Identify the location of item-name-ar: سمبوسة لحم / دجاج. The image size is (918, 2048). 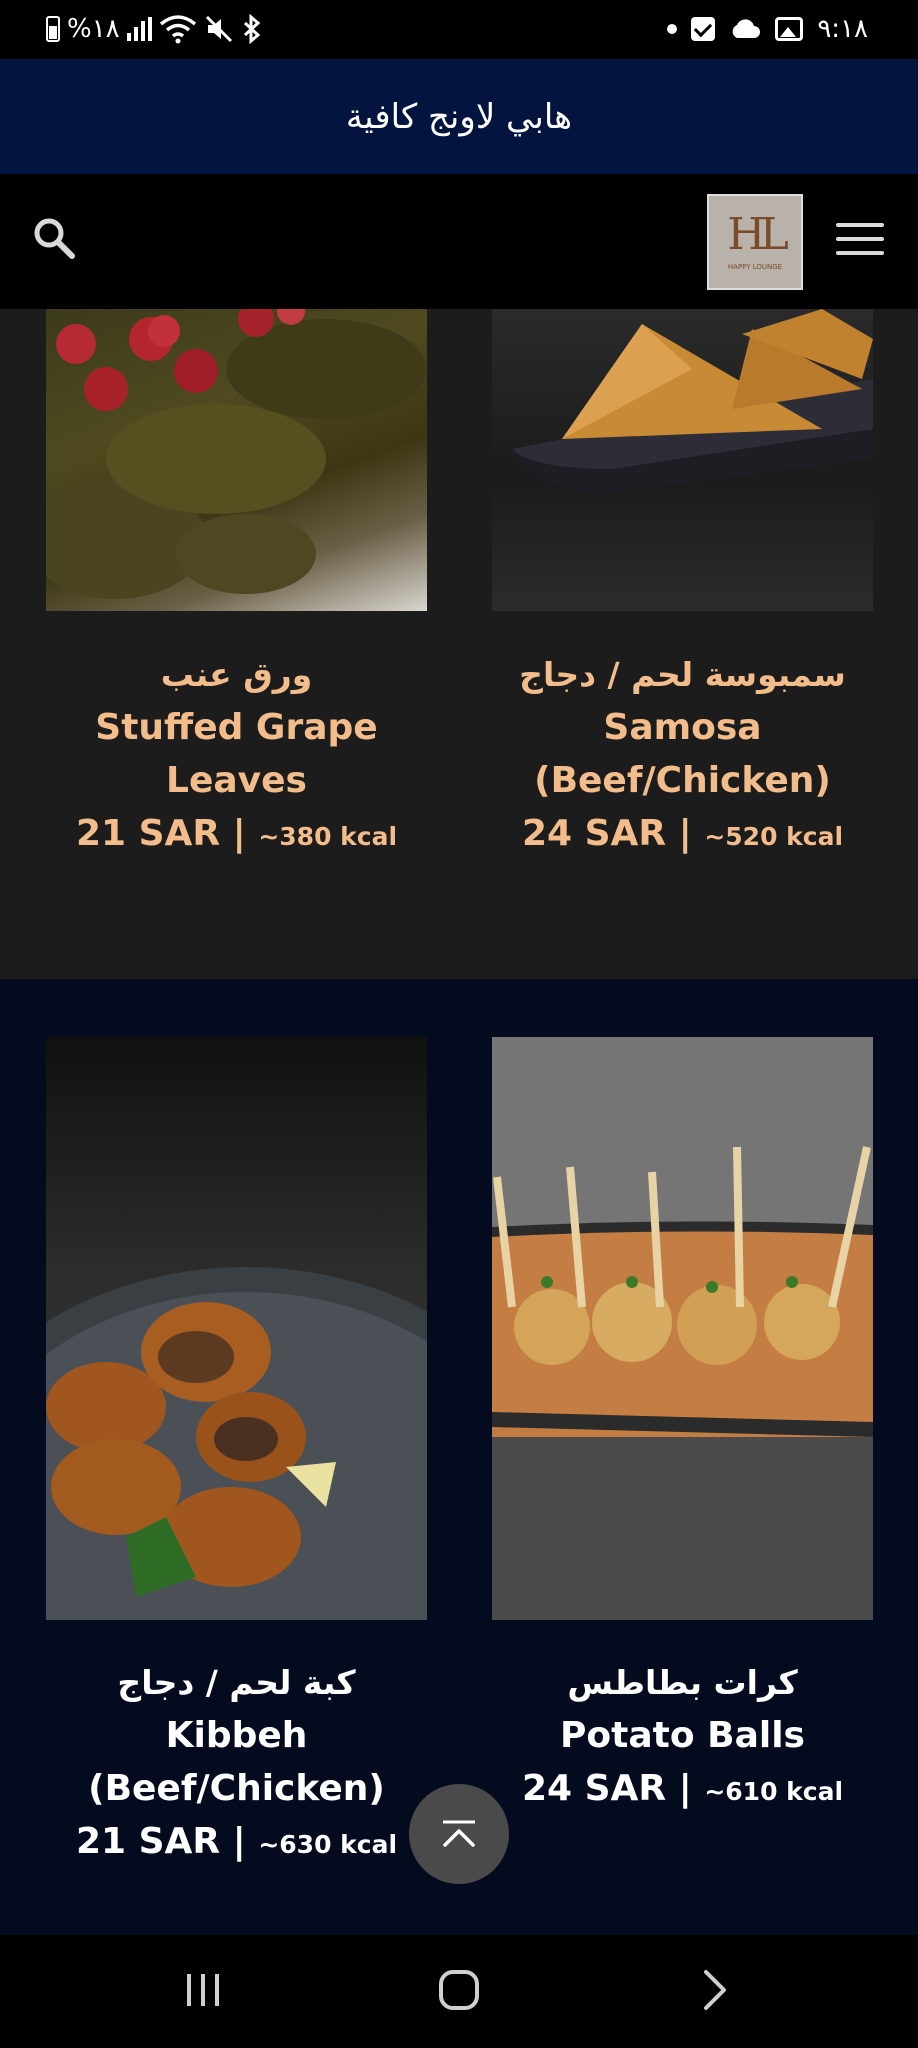
(682, 674).